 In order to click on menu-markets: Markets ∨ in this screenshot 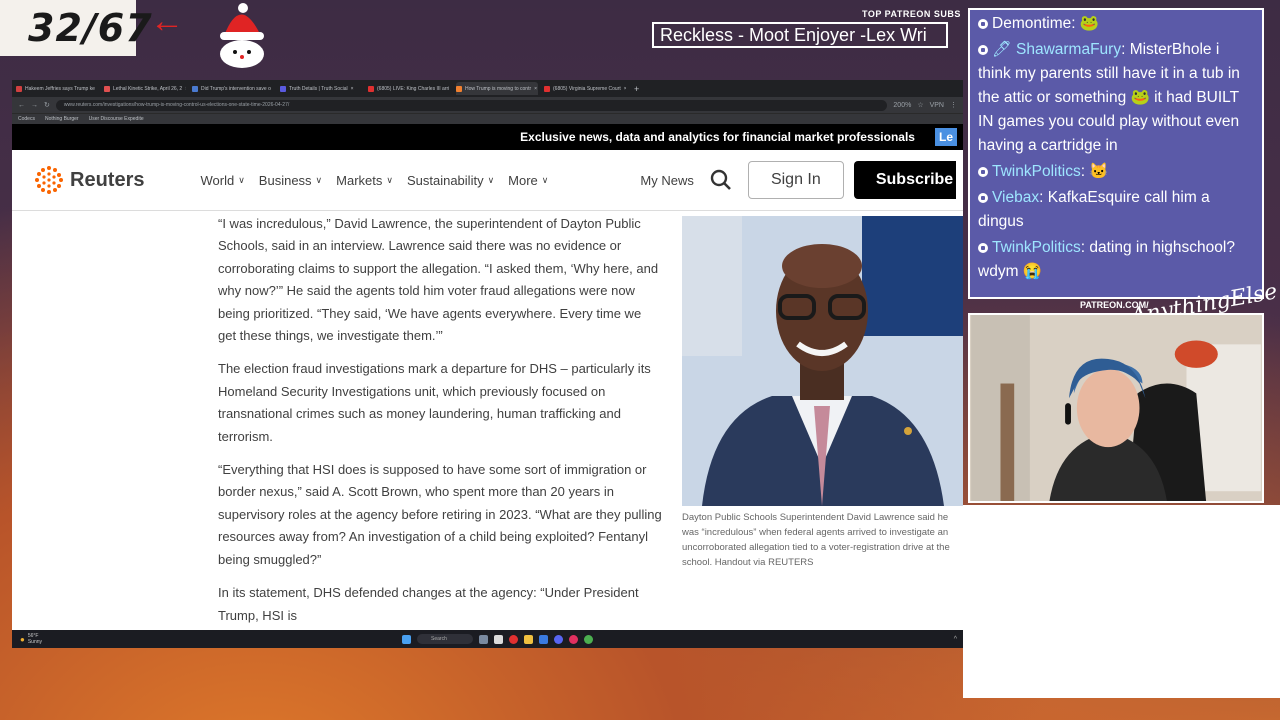, I will do `click(364, 180)`.